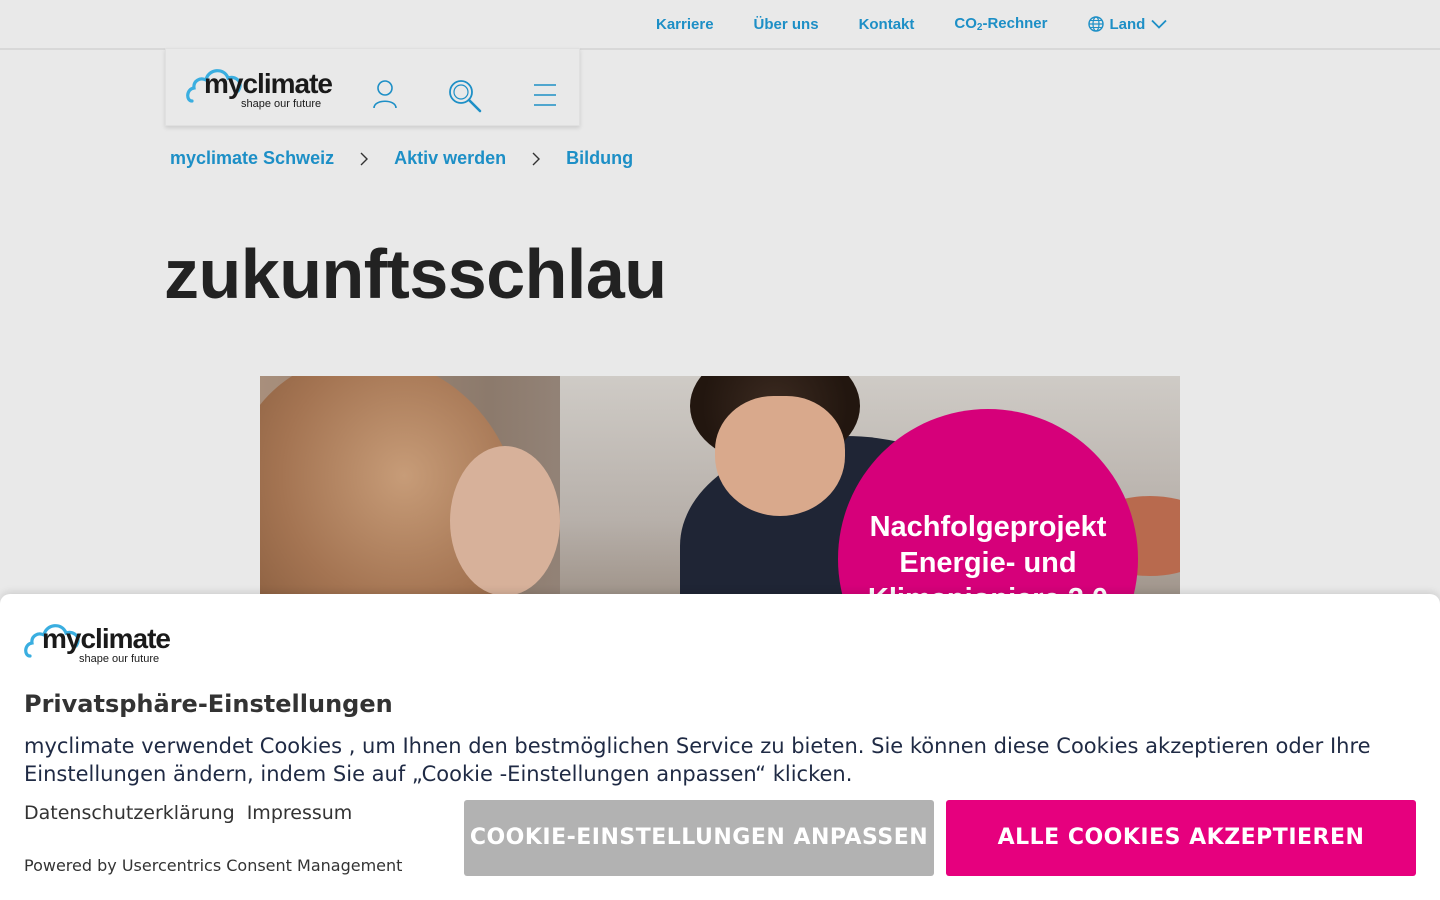  Describe the element at coordinates (685, 24) in the screenshot. I see `nav-link-karriere: Karriere` at that location.